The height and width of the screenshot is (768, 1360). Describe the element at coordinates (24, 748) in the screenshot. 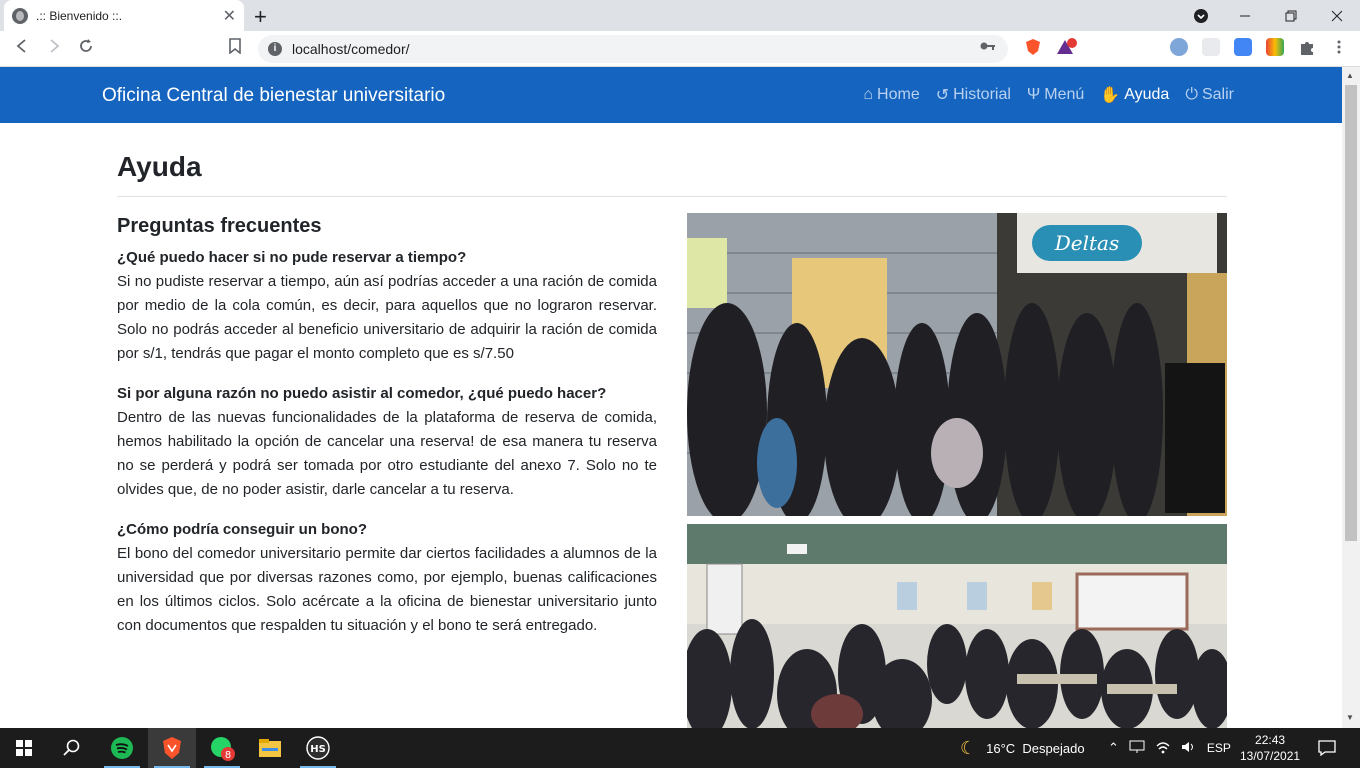

I see `windows-start-icon` at that location.